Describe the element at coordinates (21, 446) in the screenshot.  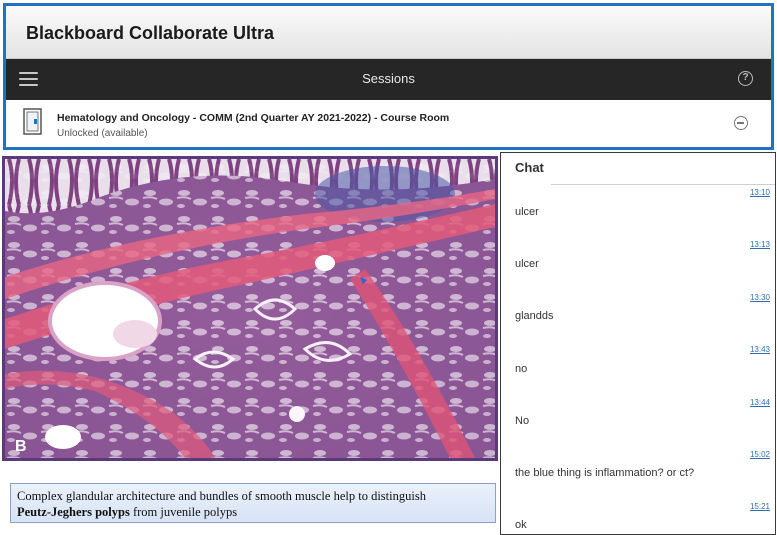
I see `image-corner-label: B` at that location.